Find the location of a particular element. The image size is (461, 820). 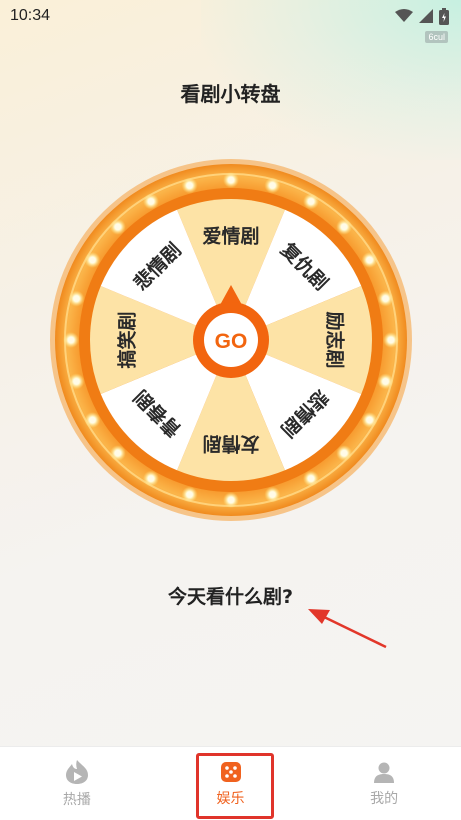

play-flame-icon is located at coordinates (76, 771).